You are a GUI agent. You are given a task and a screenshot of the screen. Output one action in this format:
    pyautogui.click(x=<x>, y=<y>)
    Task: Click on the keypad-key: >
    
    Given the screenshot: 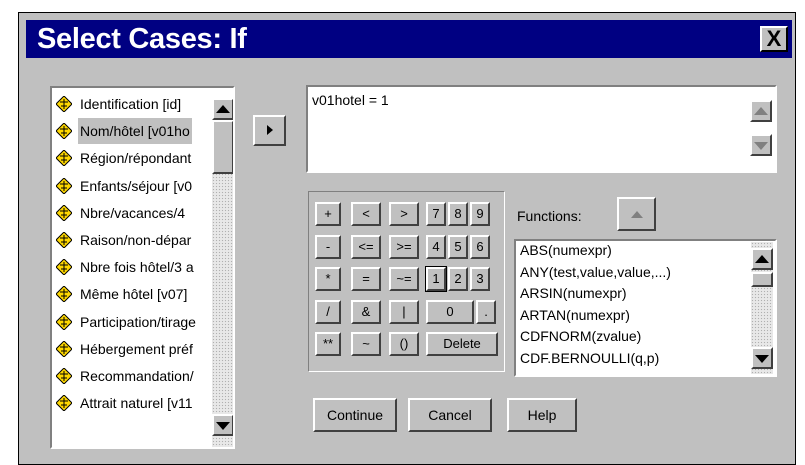 What is the action you would take?
    pyautogui.click(x=404, y=214)
    